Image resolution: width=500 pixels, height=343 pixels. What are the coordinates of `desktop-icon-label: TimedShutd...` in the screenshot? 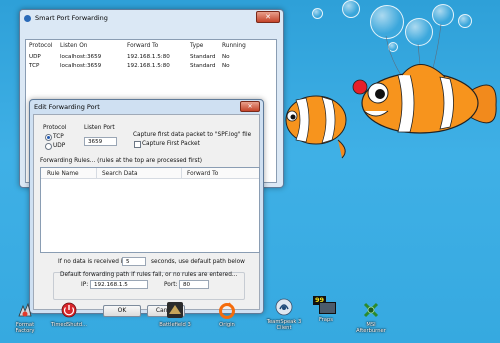 It's located at (69, 325).